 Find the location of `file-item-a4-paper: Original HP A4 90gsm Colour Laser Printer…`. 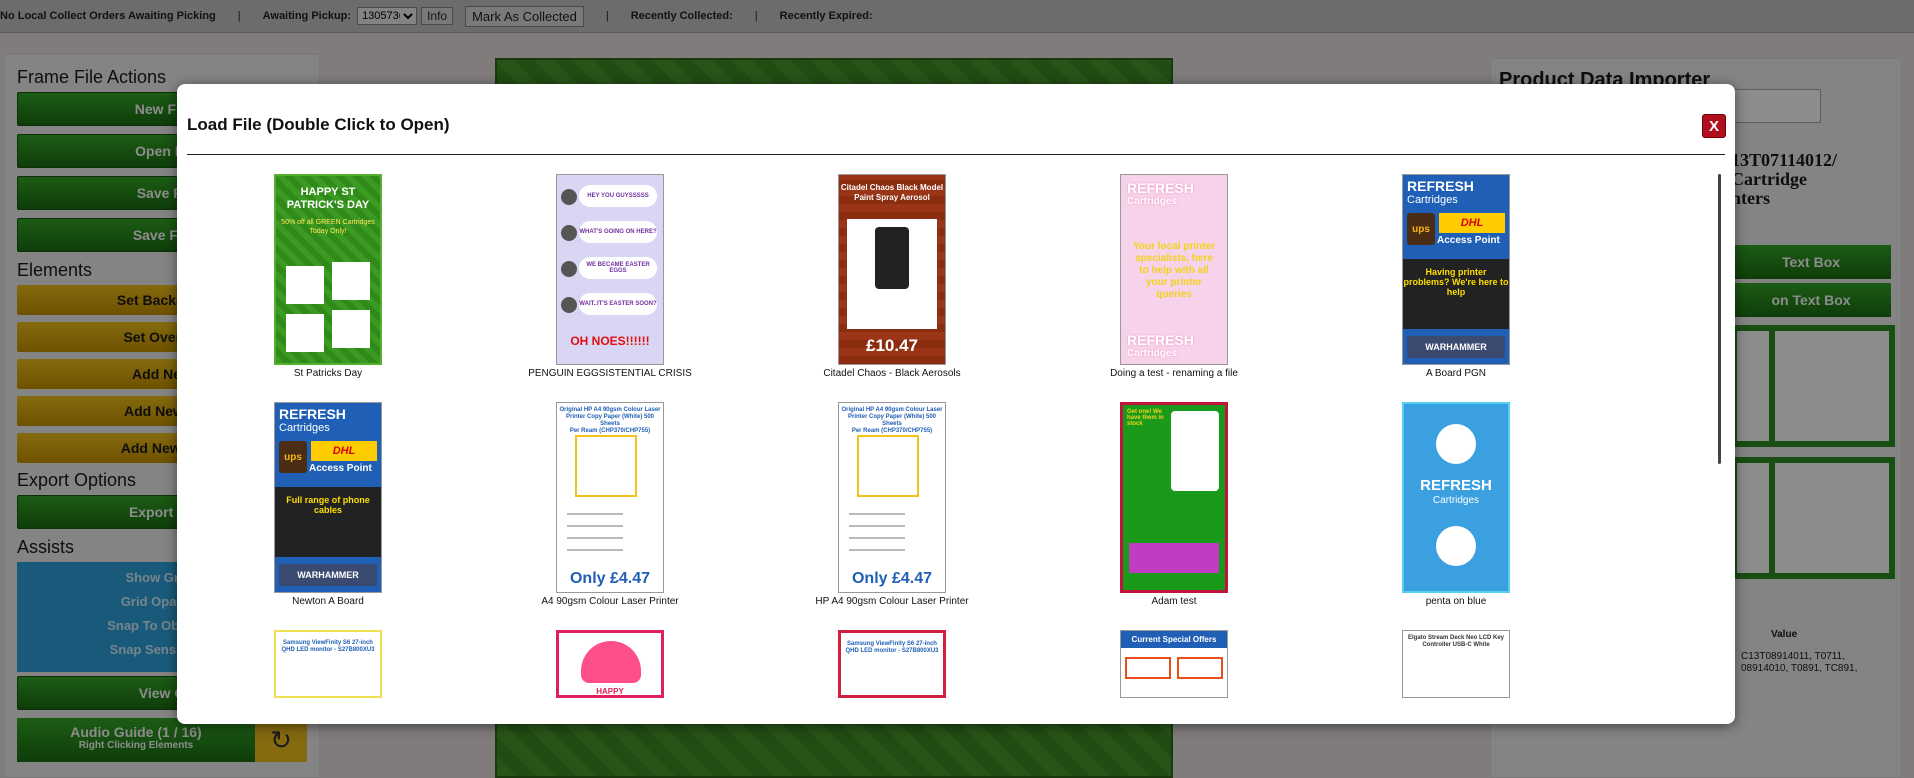

file-item-a4-paper: Original HP A4 90gsm Colour Laser Printer… is located at coordinates (610, 504).